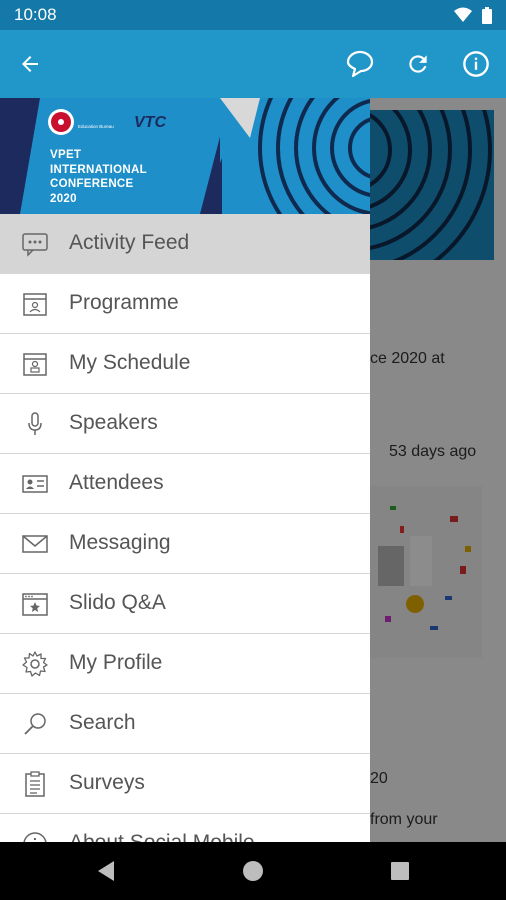  What do you see at coordinates (253, 15) in the screenshot?
I see `status-bar: 10:08` at bounding box center [253, 15].